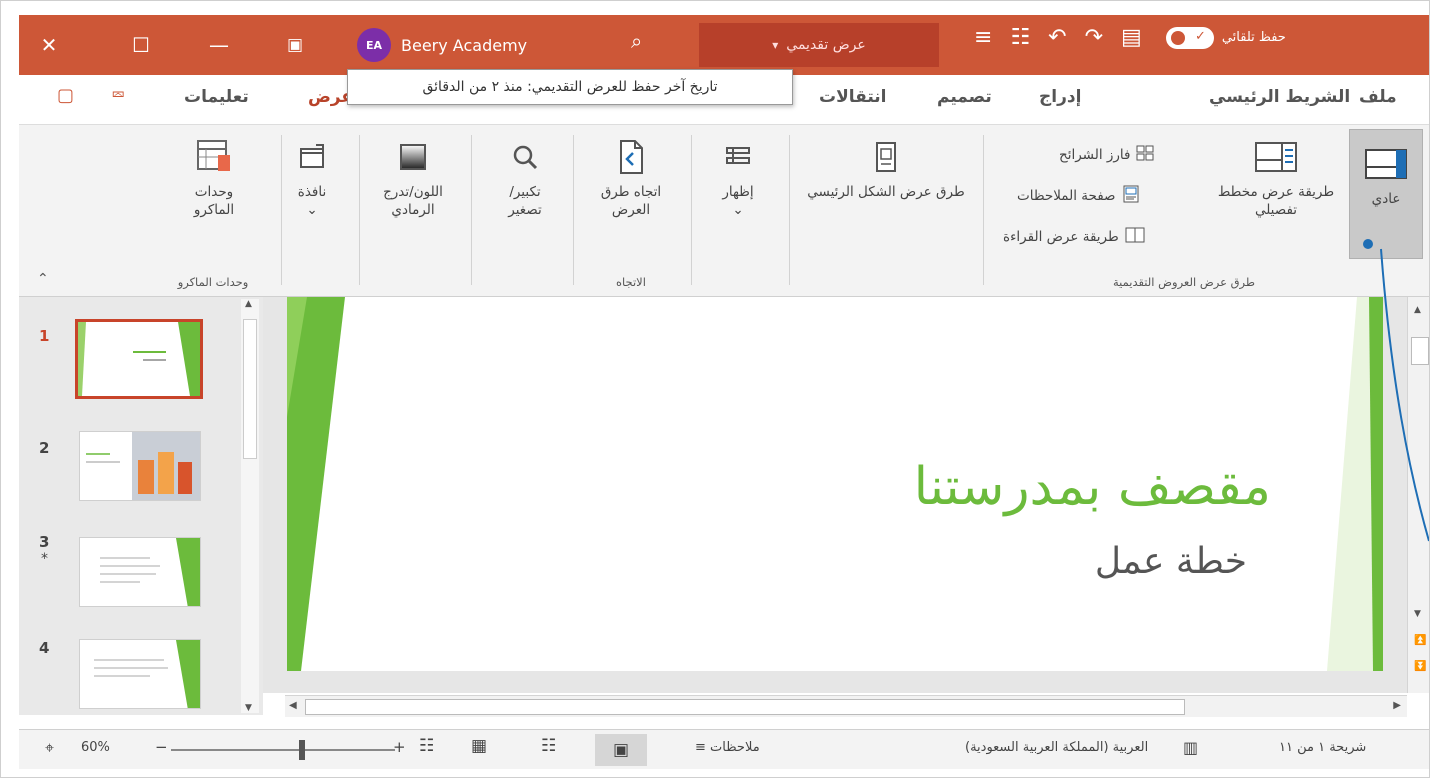 The height and width of the screenshot is (778, 1430). I want to click on zoom-slider, so click(283, 750).